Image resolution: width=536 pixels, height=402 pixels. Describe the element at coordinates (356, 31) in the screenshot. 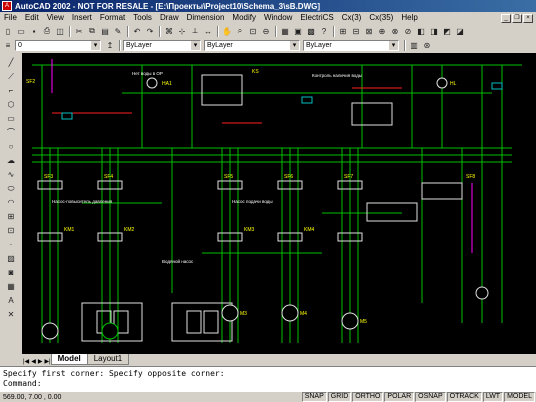

I see `ecs-tool-2-icon: ⊟` at that location.